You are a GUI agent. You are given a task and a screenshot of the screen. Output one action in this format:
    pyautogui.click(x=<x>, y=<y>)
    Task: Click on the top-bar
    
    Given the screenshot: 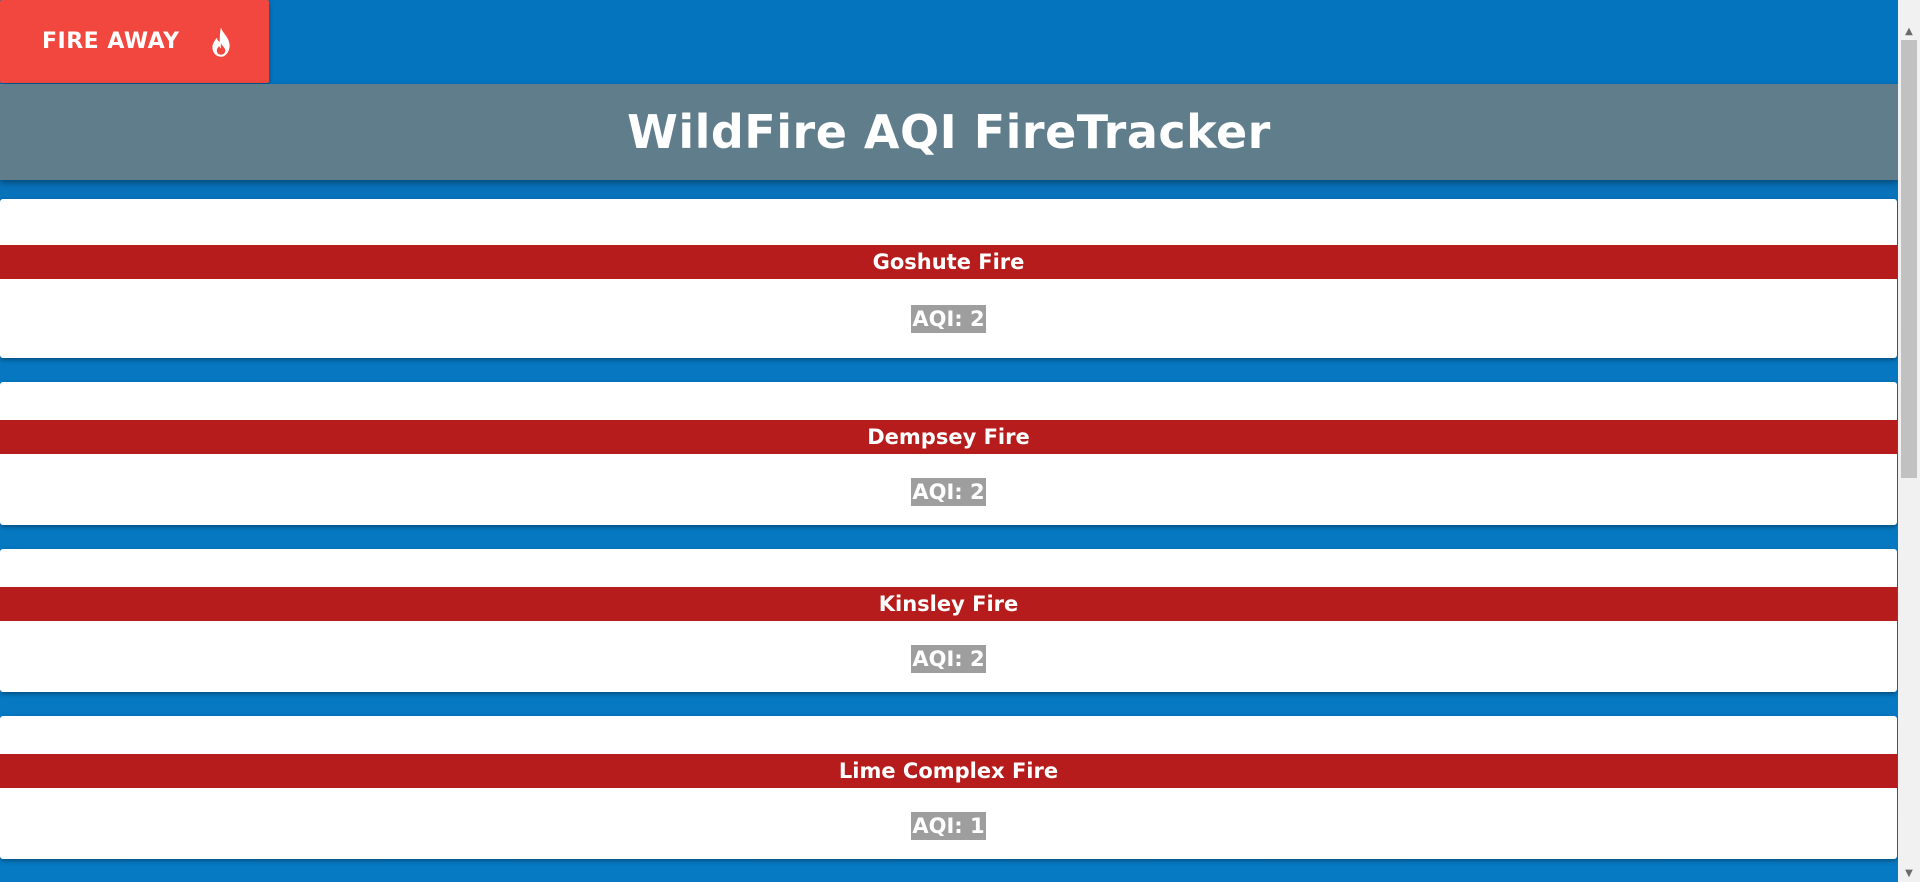 What is the action you would take?
    pyautogui.click(x=949, y=42)
    